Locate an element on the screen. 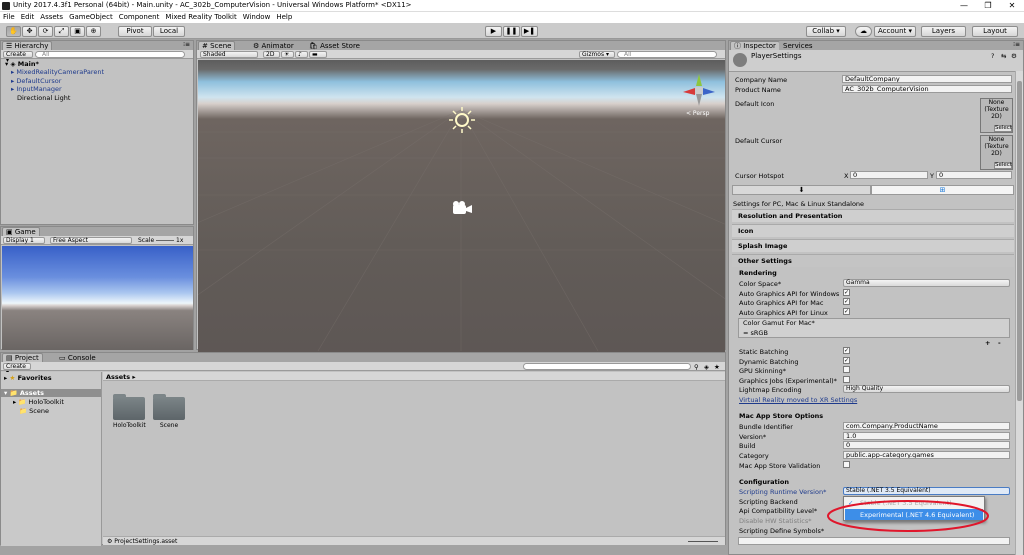 The height and width of the screenshot is (555, 1024). build-field: 0 is located at coordinates (926, 445).